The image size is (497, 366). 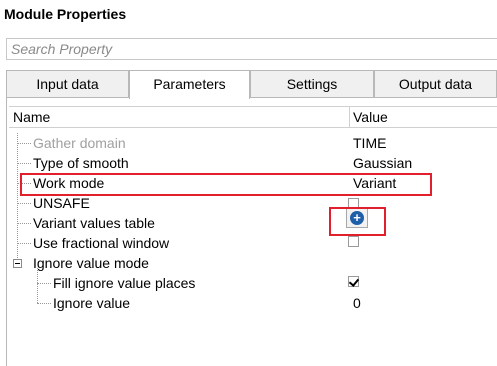 What do you see at coordinates (17, 263) in the screenshot?
I see `collapse-icon` at bounding box center [17, 263].